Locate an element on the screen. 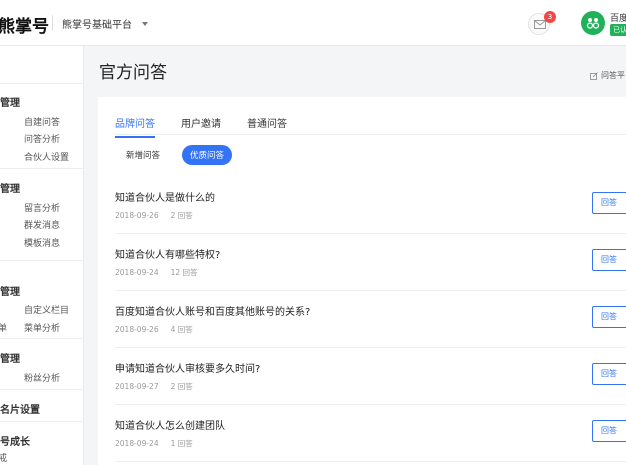  user-name: 百度 is located at coordinates (618, 17).